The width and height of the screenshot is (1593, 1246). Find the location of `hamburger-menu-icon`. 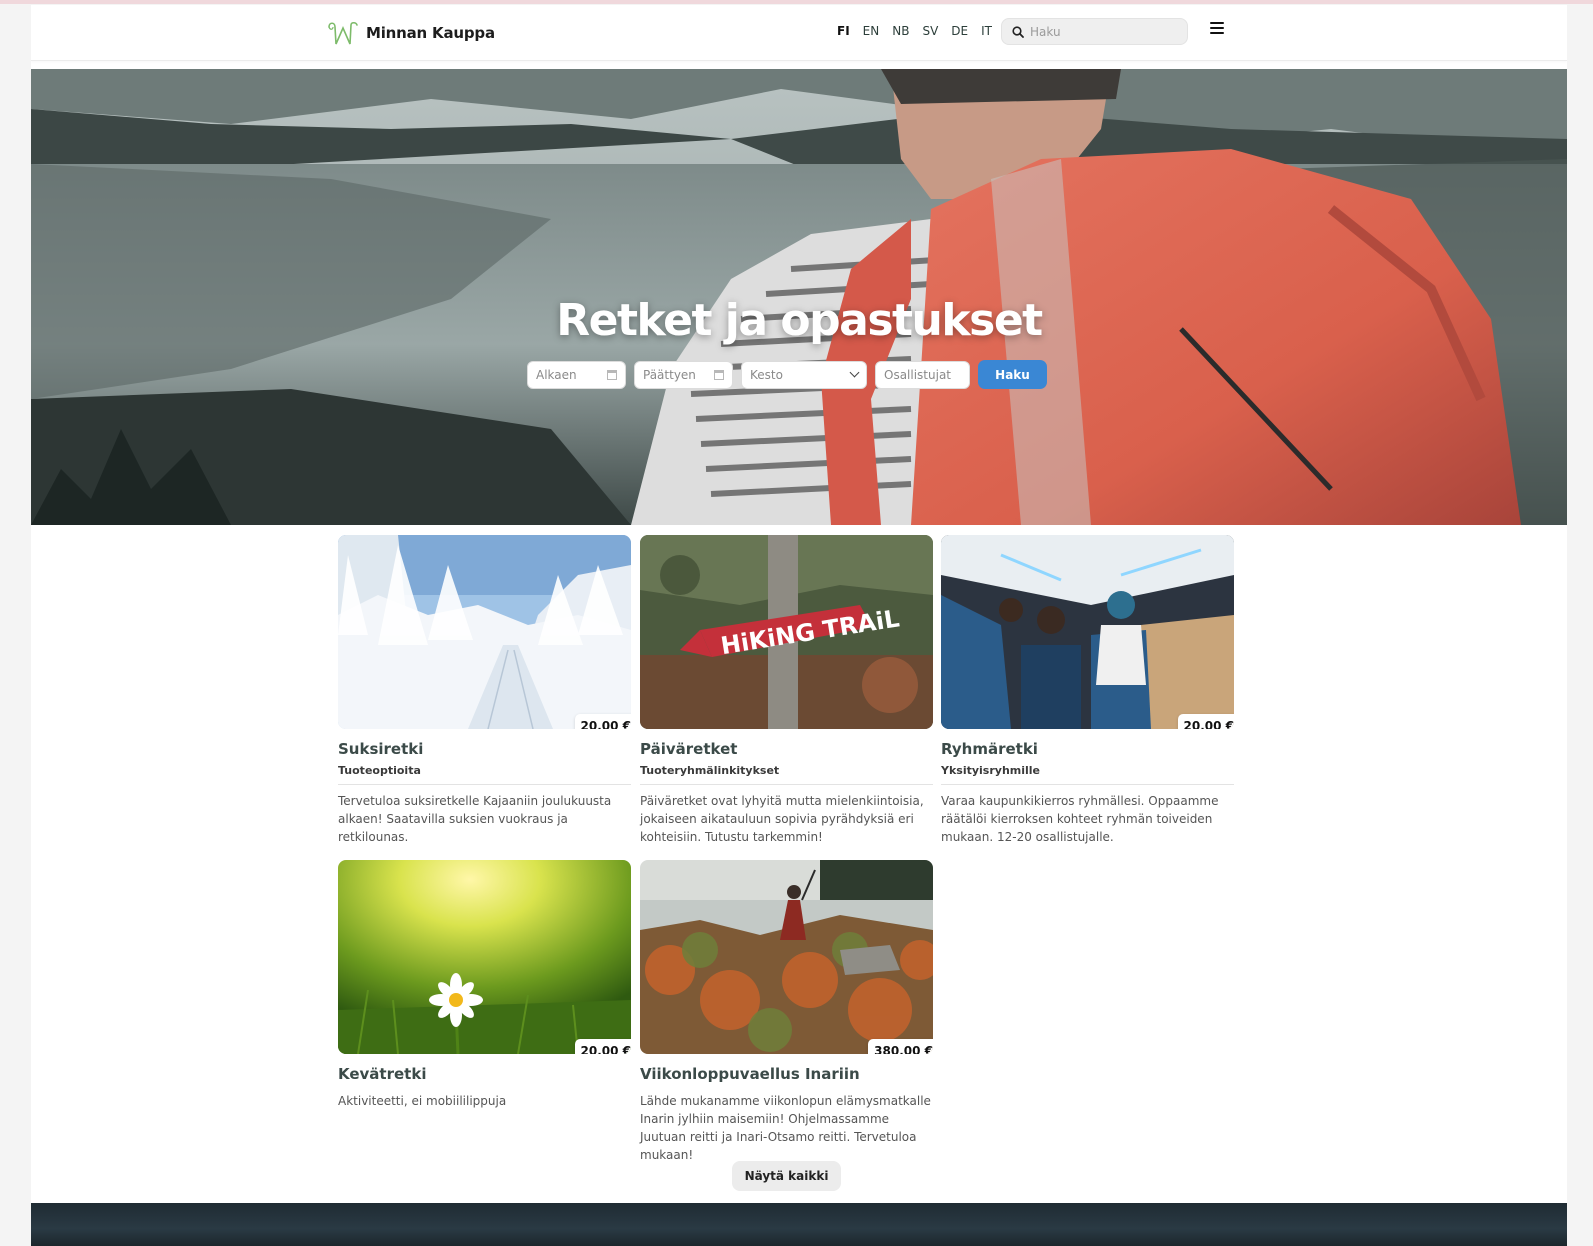

hamburger-menu-icon is located at coordinates (1217, 30).